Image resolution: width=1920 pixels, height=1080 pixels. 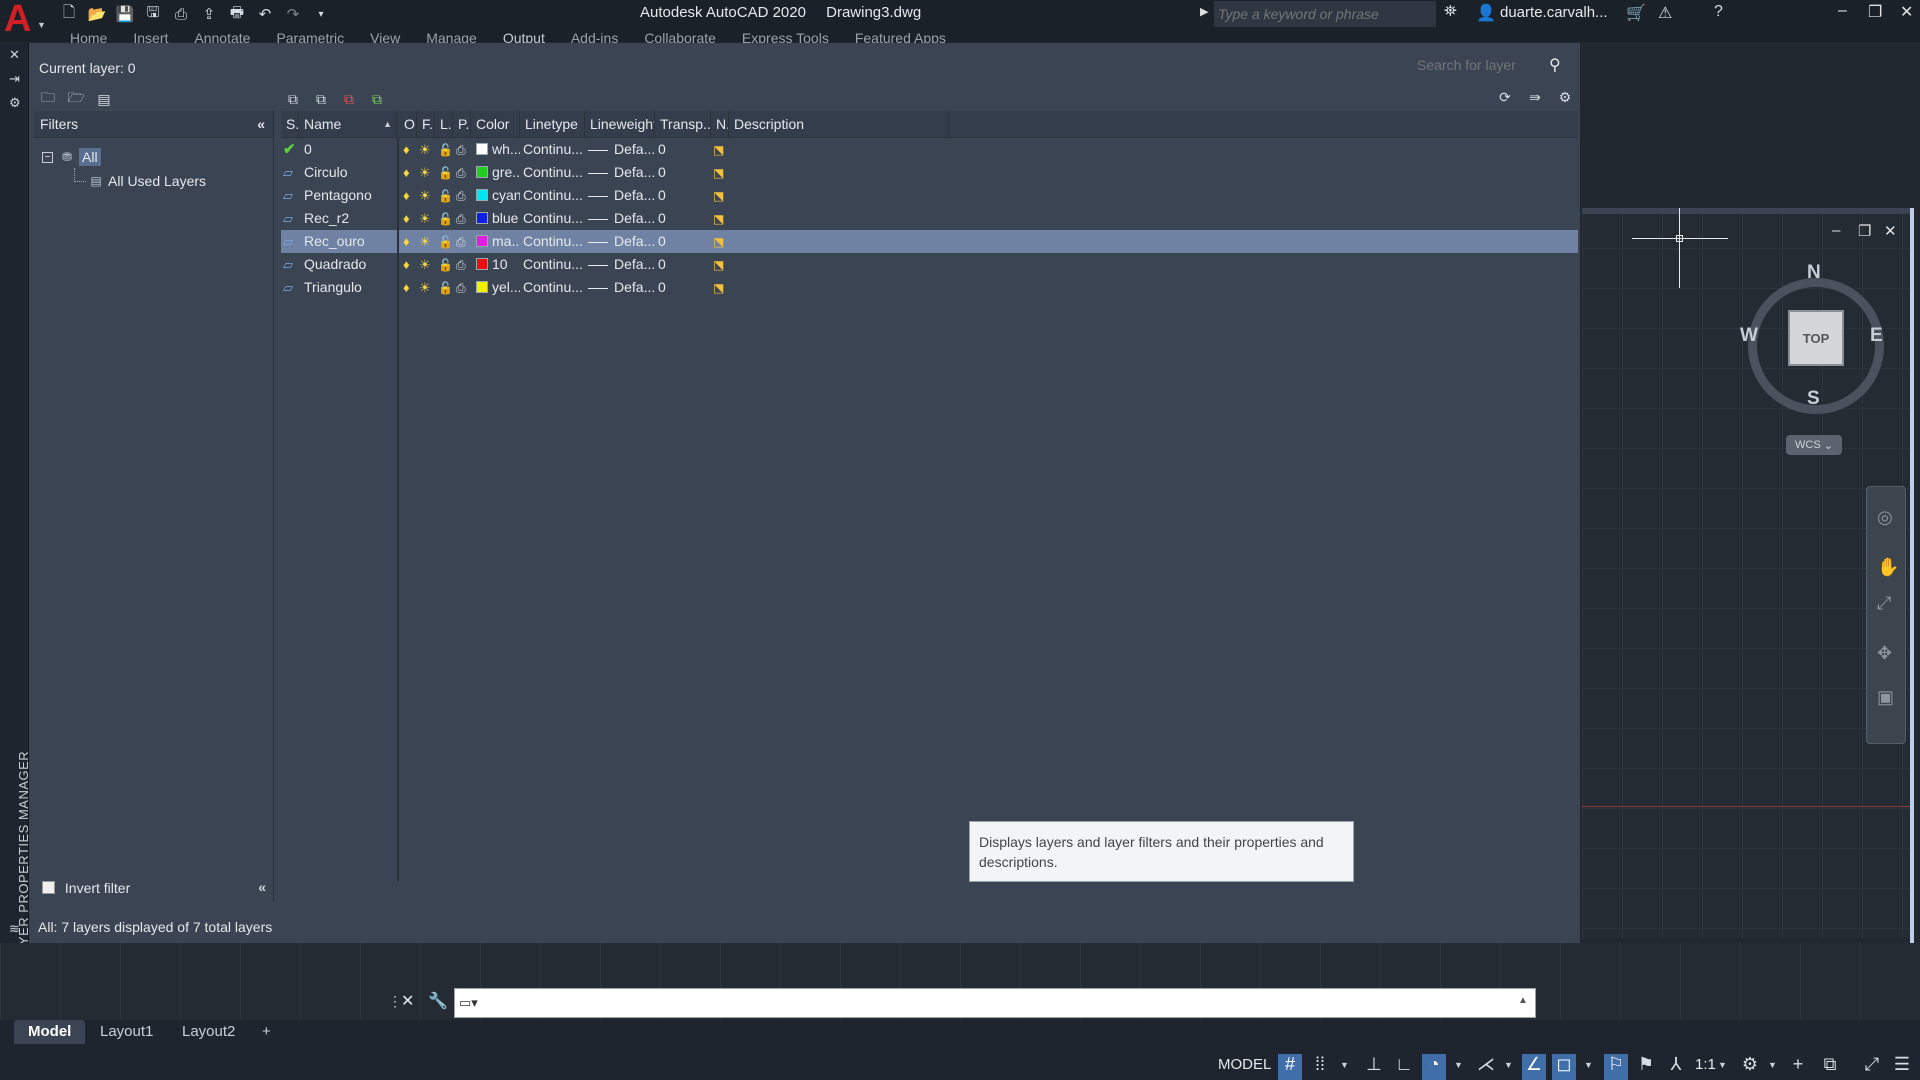 What do you see at coordinates (1244, 1065) in the screenshot?
I see `model-space-toggle: MODEL` at bounding box center [1244, 1065].